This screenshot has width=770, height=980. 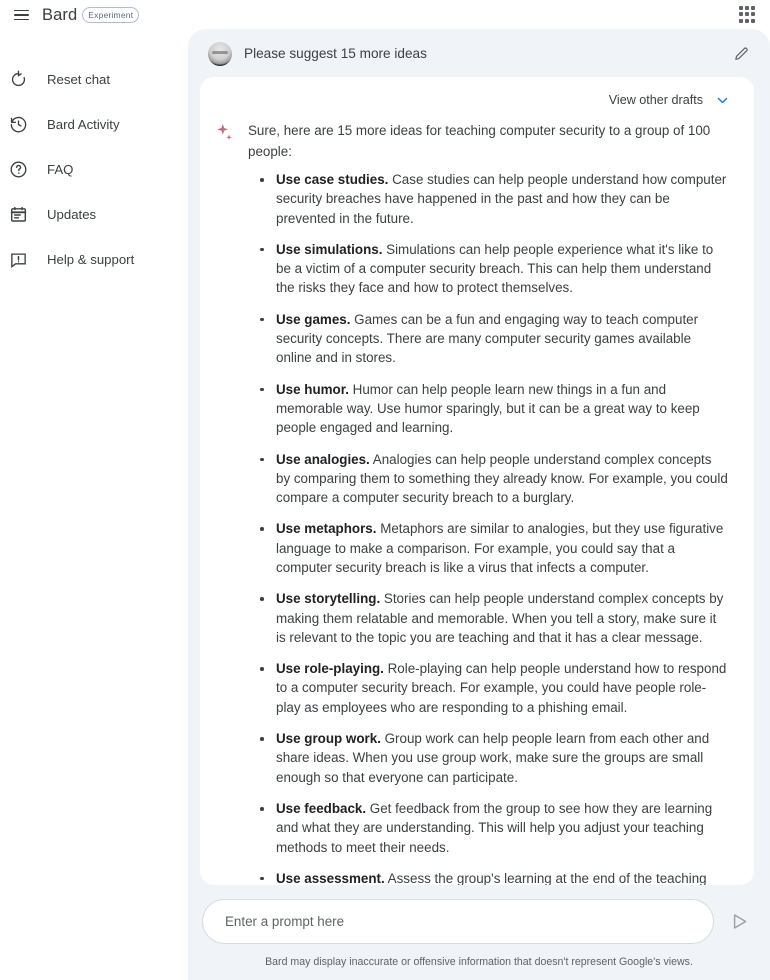 What do you see at coordinates (479, 14) in the screenshot?
I see `top-bar` at bounding box center [479, 14].